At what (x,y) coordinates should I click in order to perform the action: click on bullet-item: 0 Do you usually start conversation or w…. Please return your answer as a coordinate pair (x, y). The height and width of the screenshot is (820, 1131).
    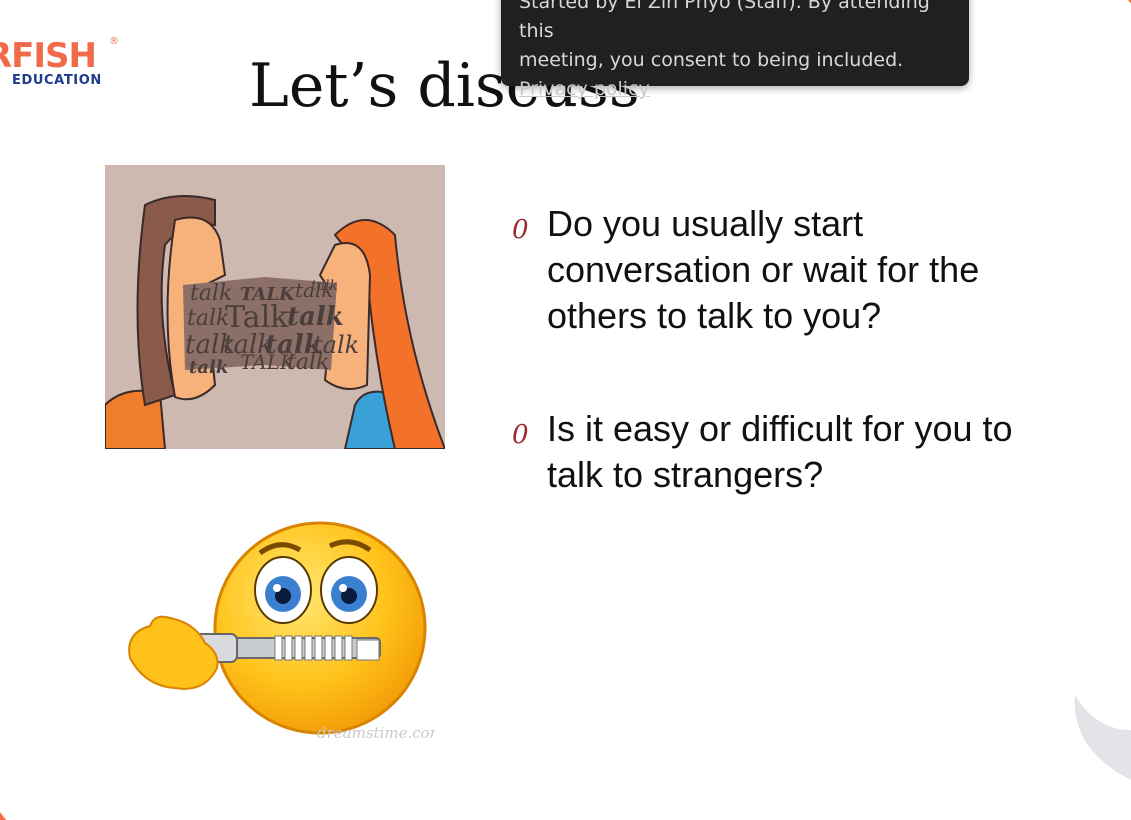
    Looking at the image, I should click on (792, 270).